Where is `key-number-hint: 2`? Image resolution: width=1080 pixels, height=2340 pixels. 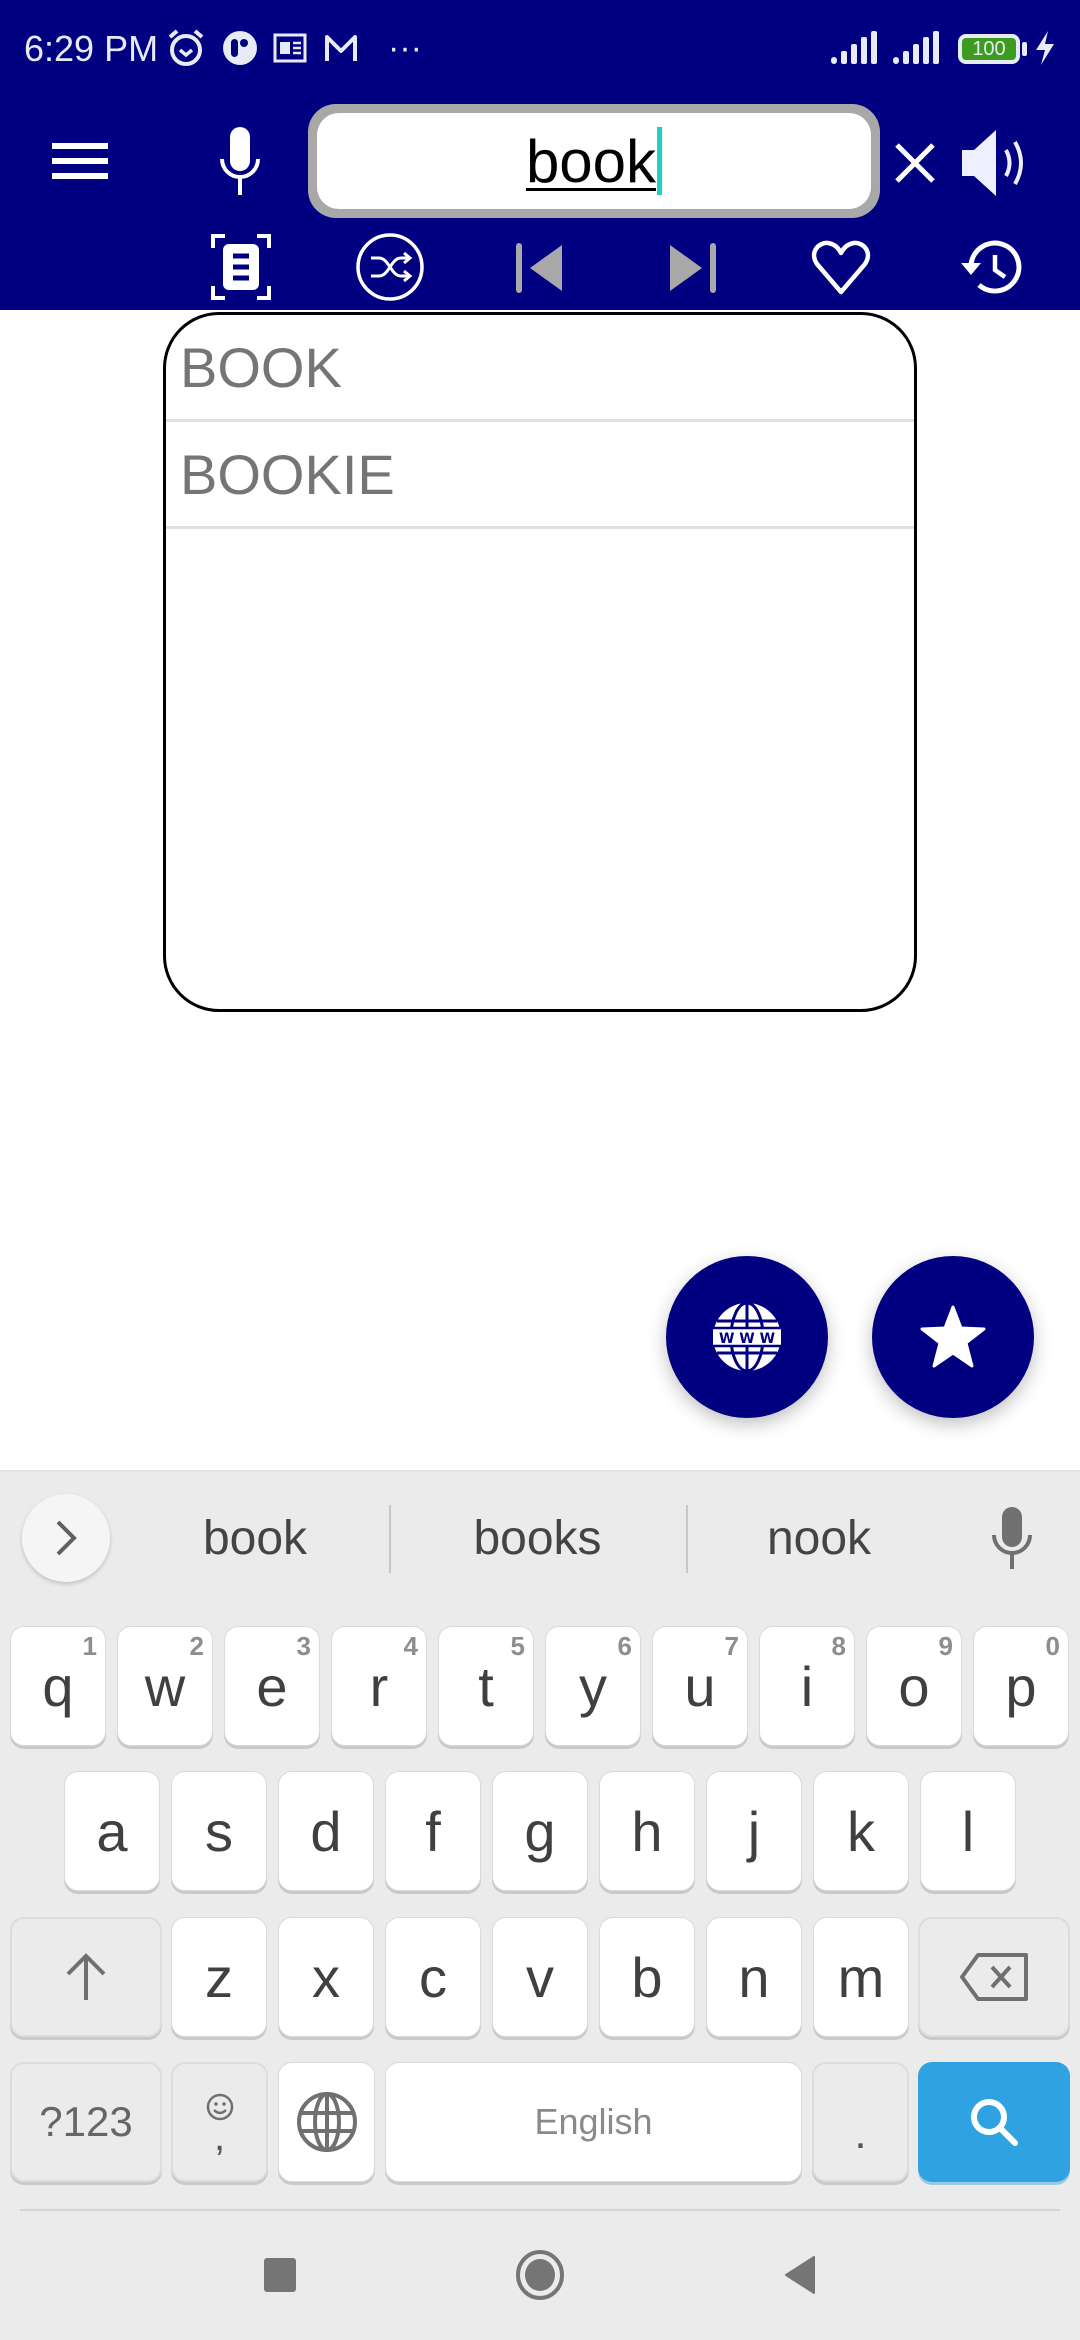
key-number-hint: 2 is located at coordinates (196, 1646).